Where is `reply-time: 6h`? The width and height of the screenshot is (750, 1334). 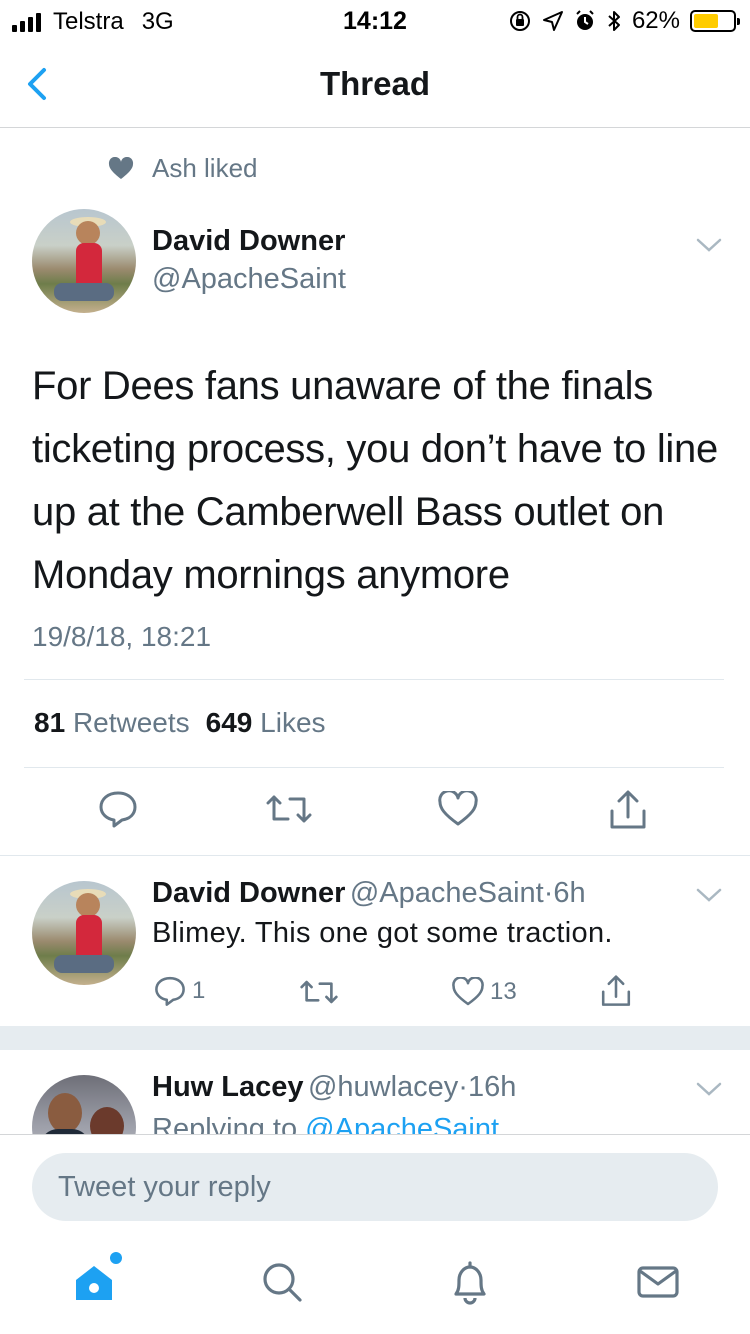 reply-time: 6h is located at coordinates (569, 893).